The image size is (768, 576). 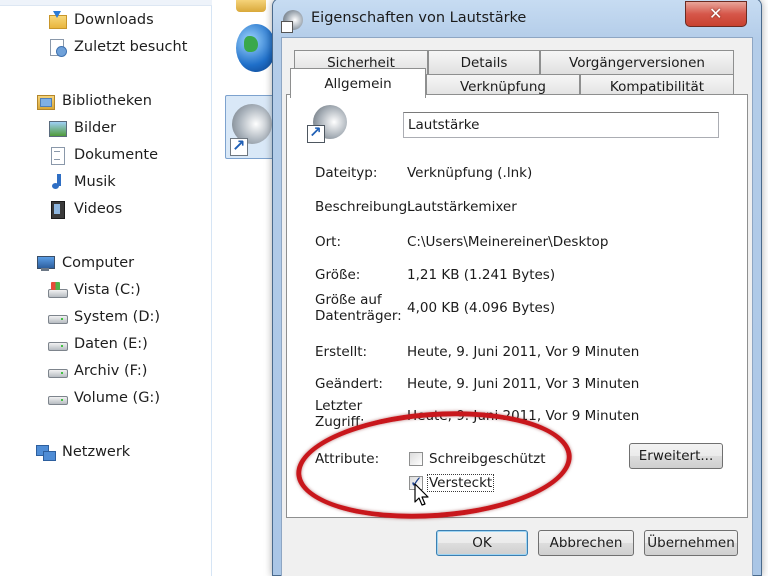 I want to click on created-value: Heute, 9. Juni 2011, Vor 9 Minuten, so click(x=523, y=352).